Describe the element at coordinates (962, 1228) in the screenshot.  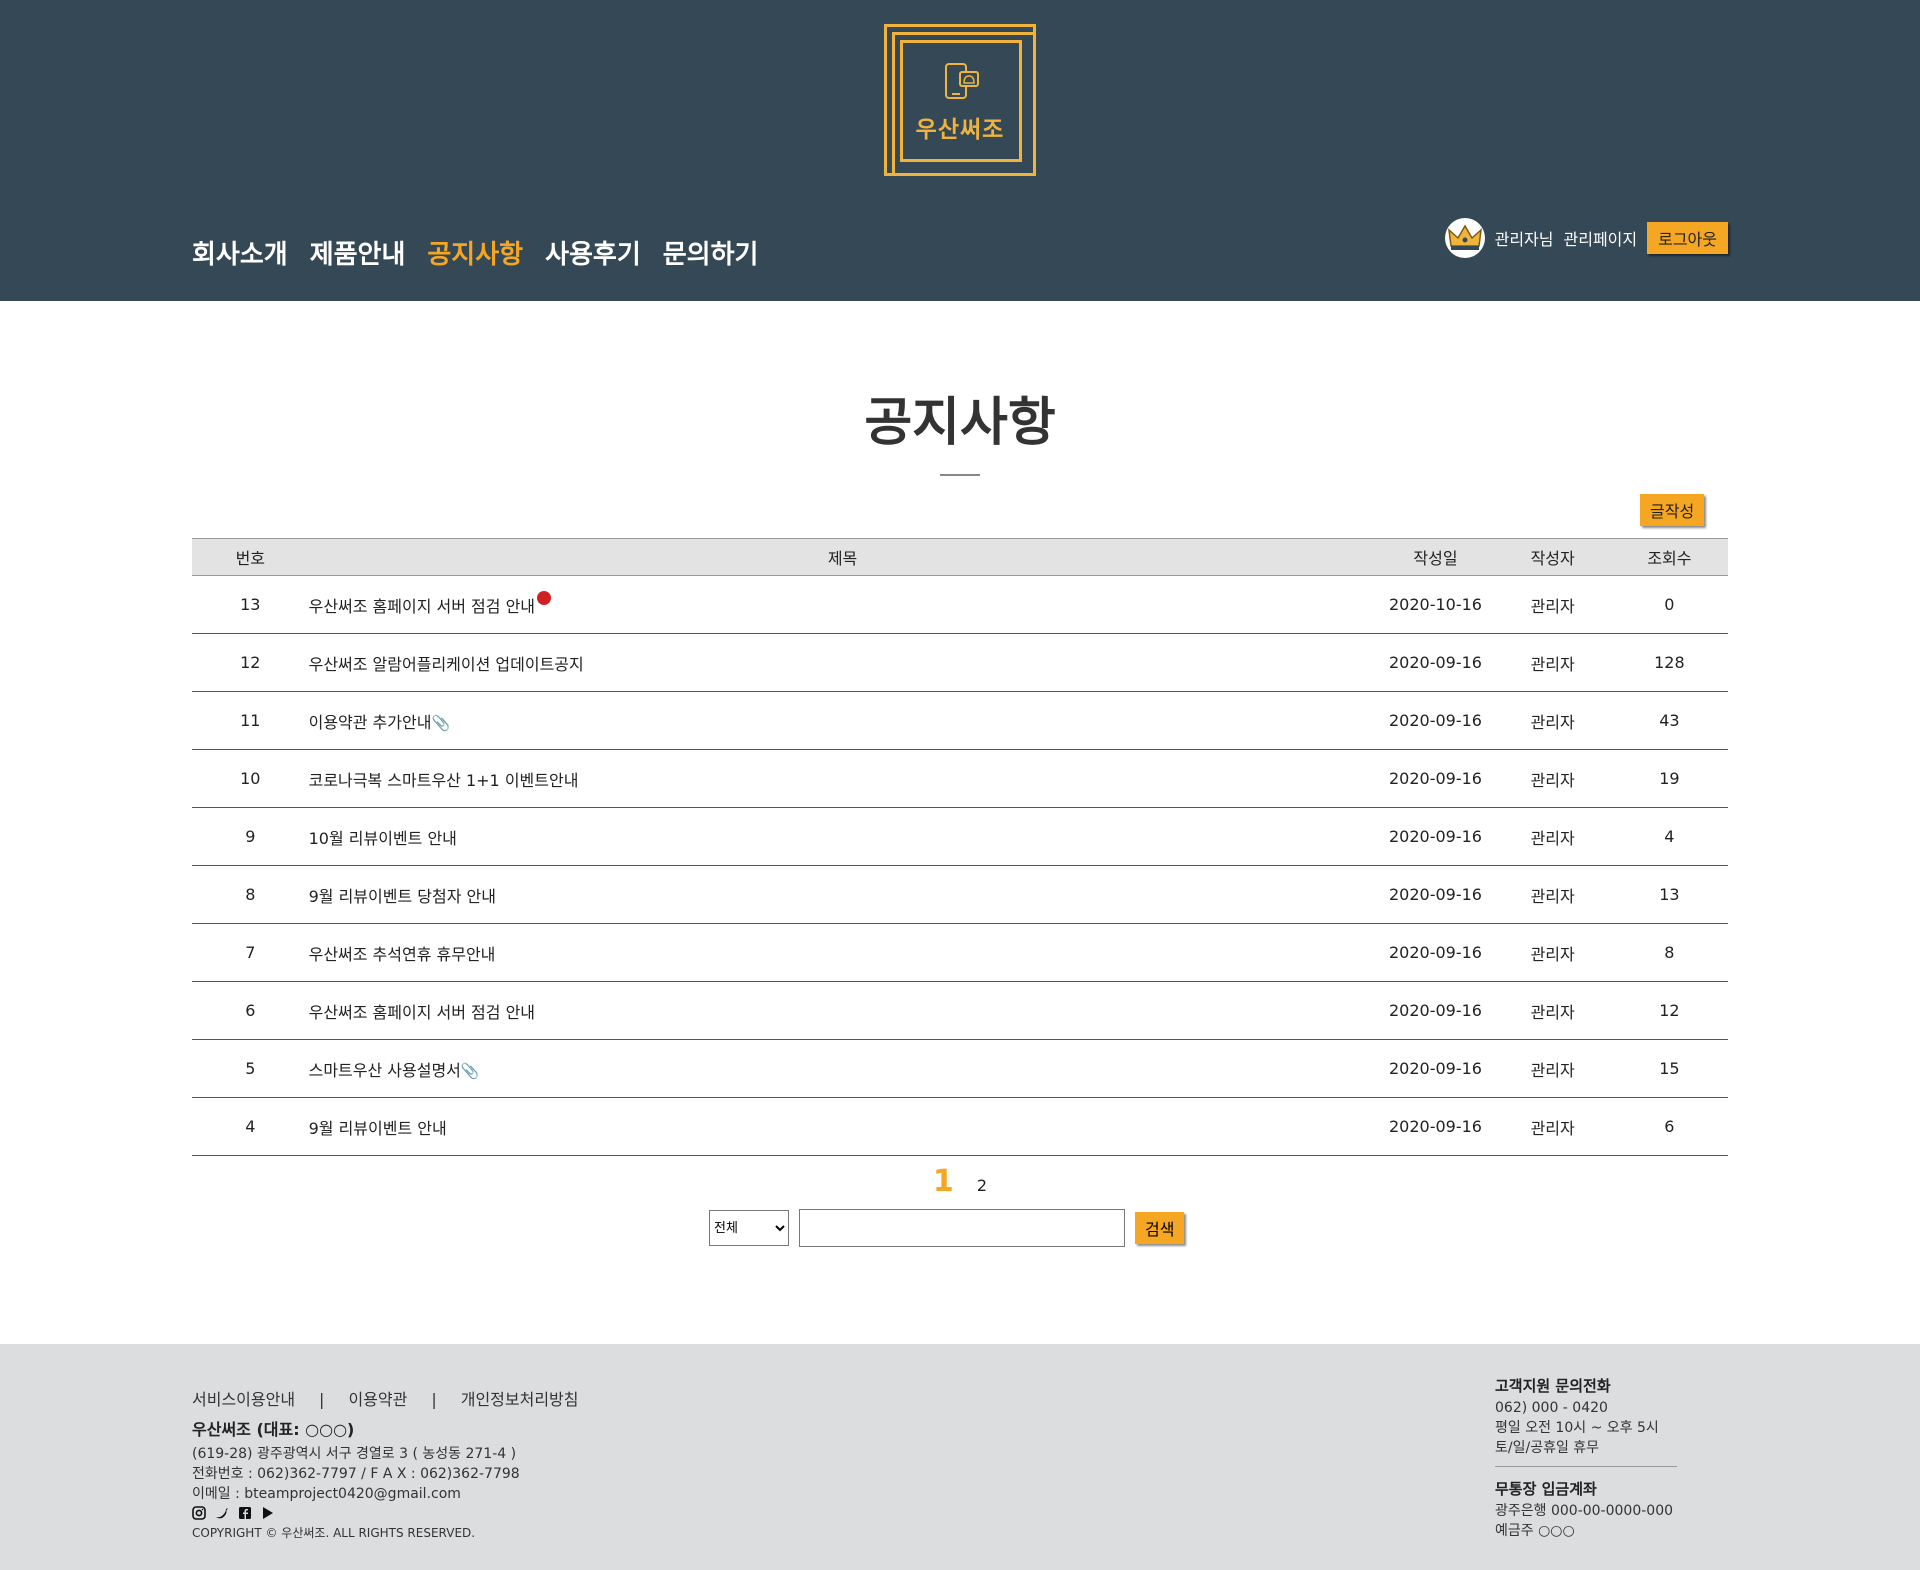
I see `search-input` at that location.